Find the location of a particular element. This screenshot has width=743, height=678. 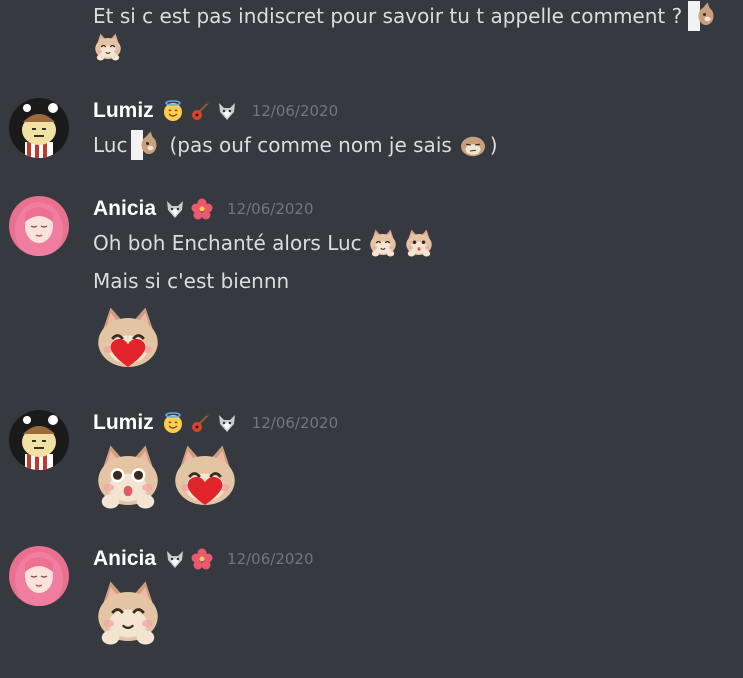

message-text: Oh boh Enchanté alors Luc is located at coordinates (227, 243).